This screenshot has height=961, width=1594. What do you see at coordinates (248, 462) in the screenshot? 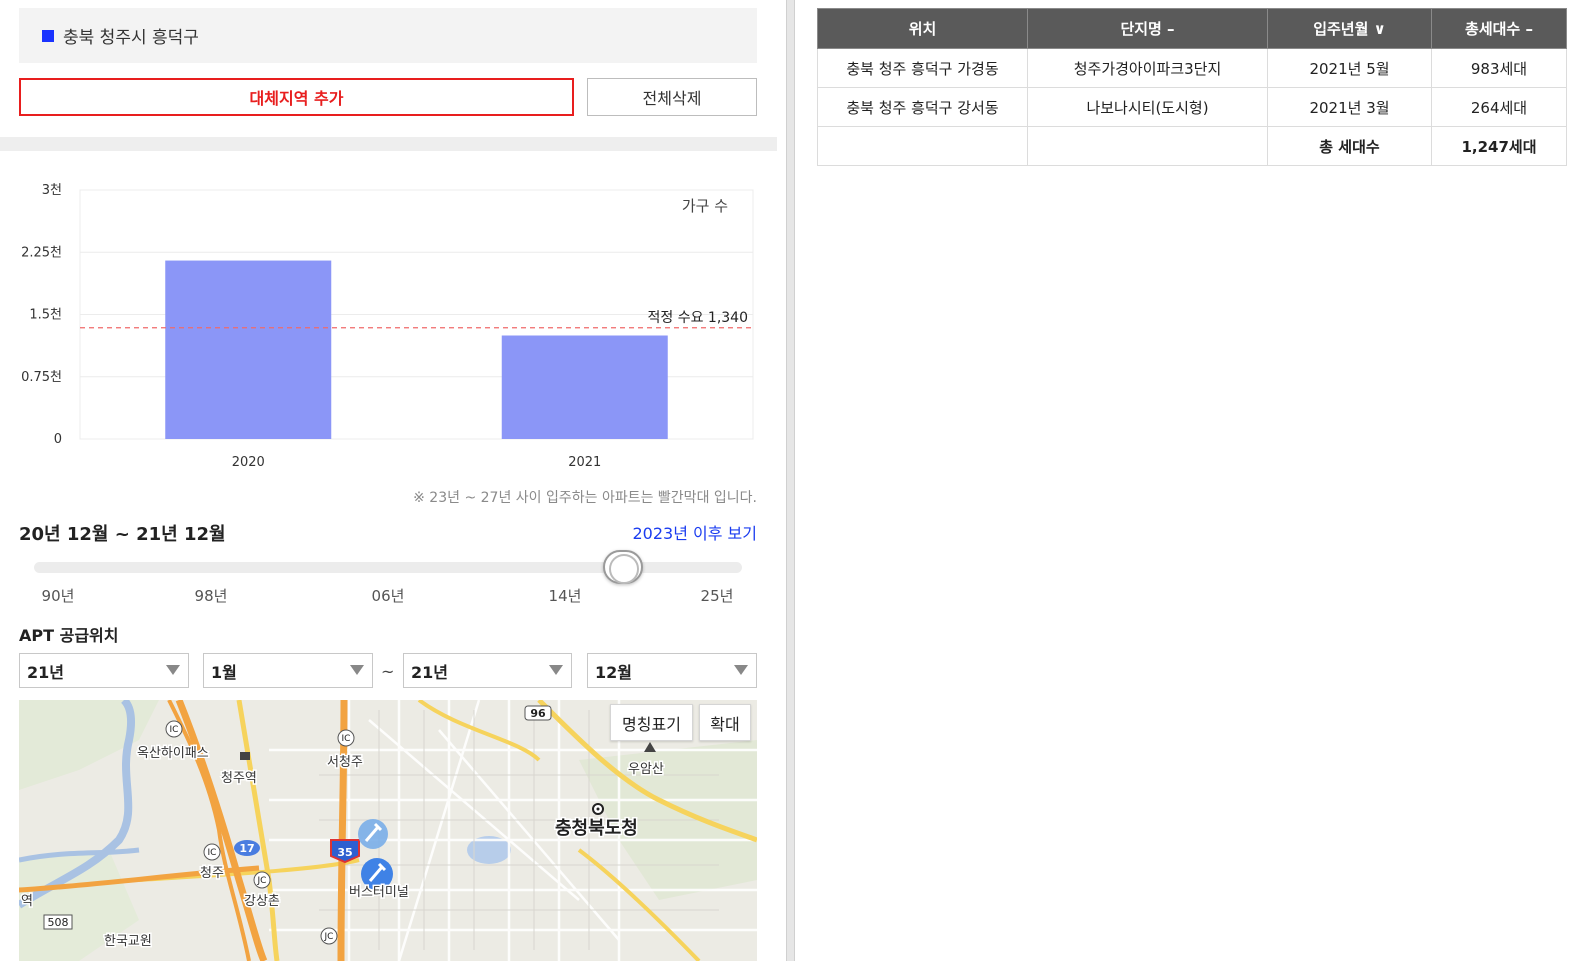
I see `x-tick-label: 2020` at bounding box center [248, 462].